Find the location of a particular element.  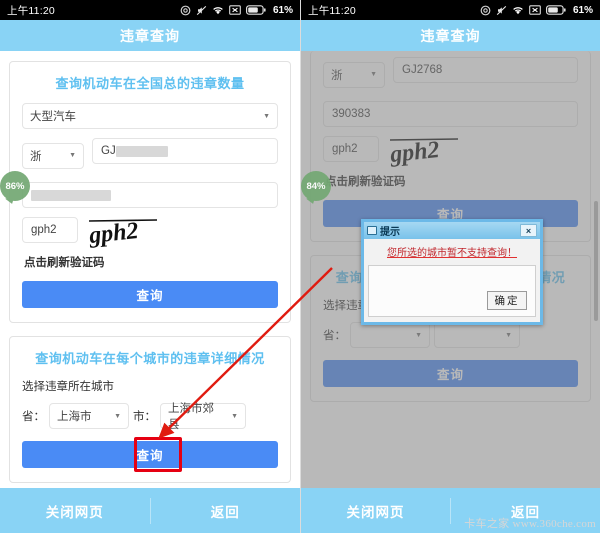

plate-prefix: GJ is located at coordinates (108, 151).